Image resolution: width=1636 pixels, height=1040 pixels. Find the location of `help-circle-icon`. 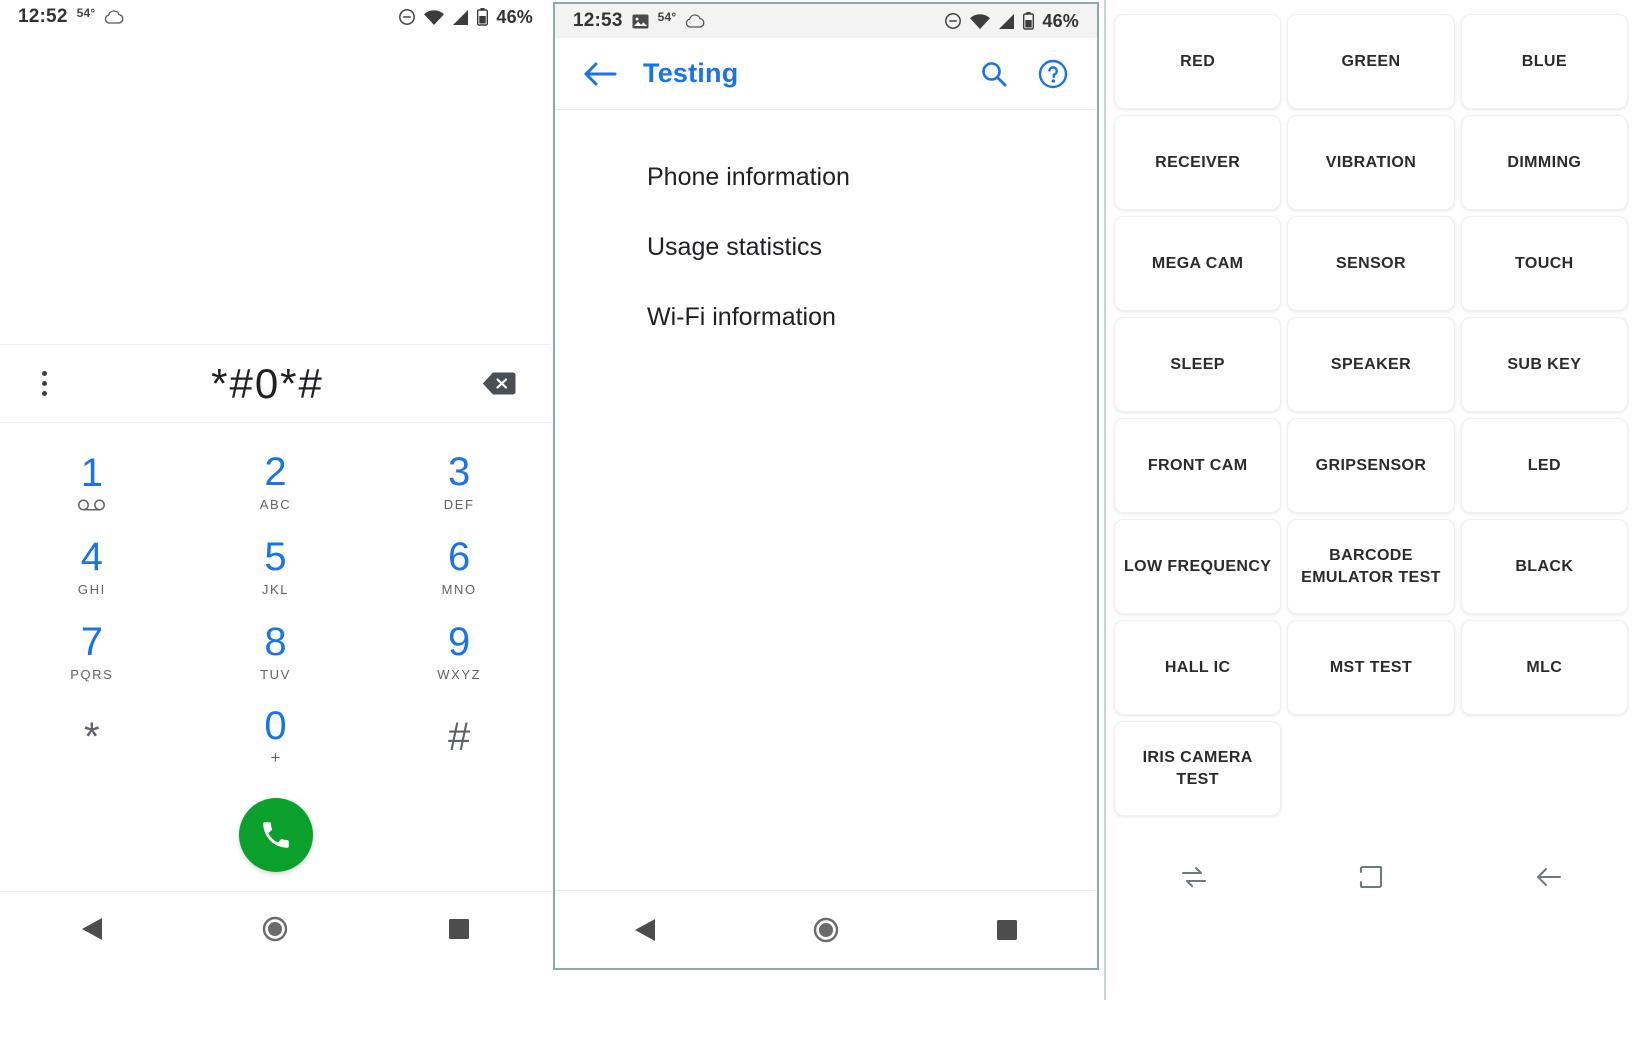

help-circle-icon is located at coordinates (1053, 74).